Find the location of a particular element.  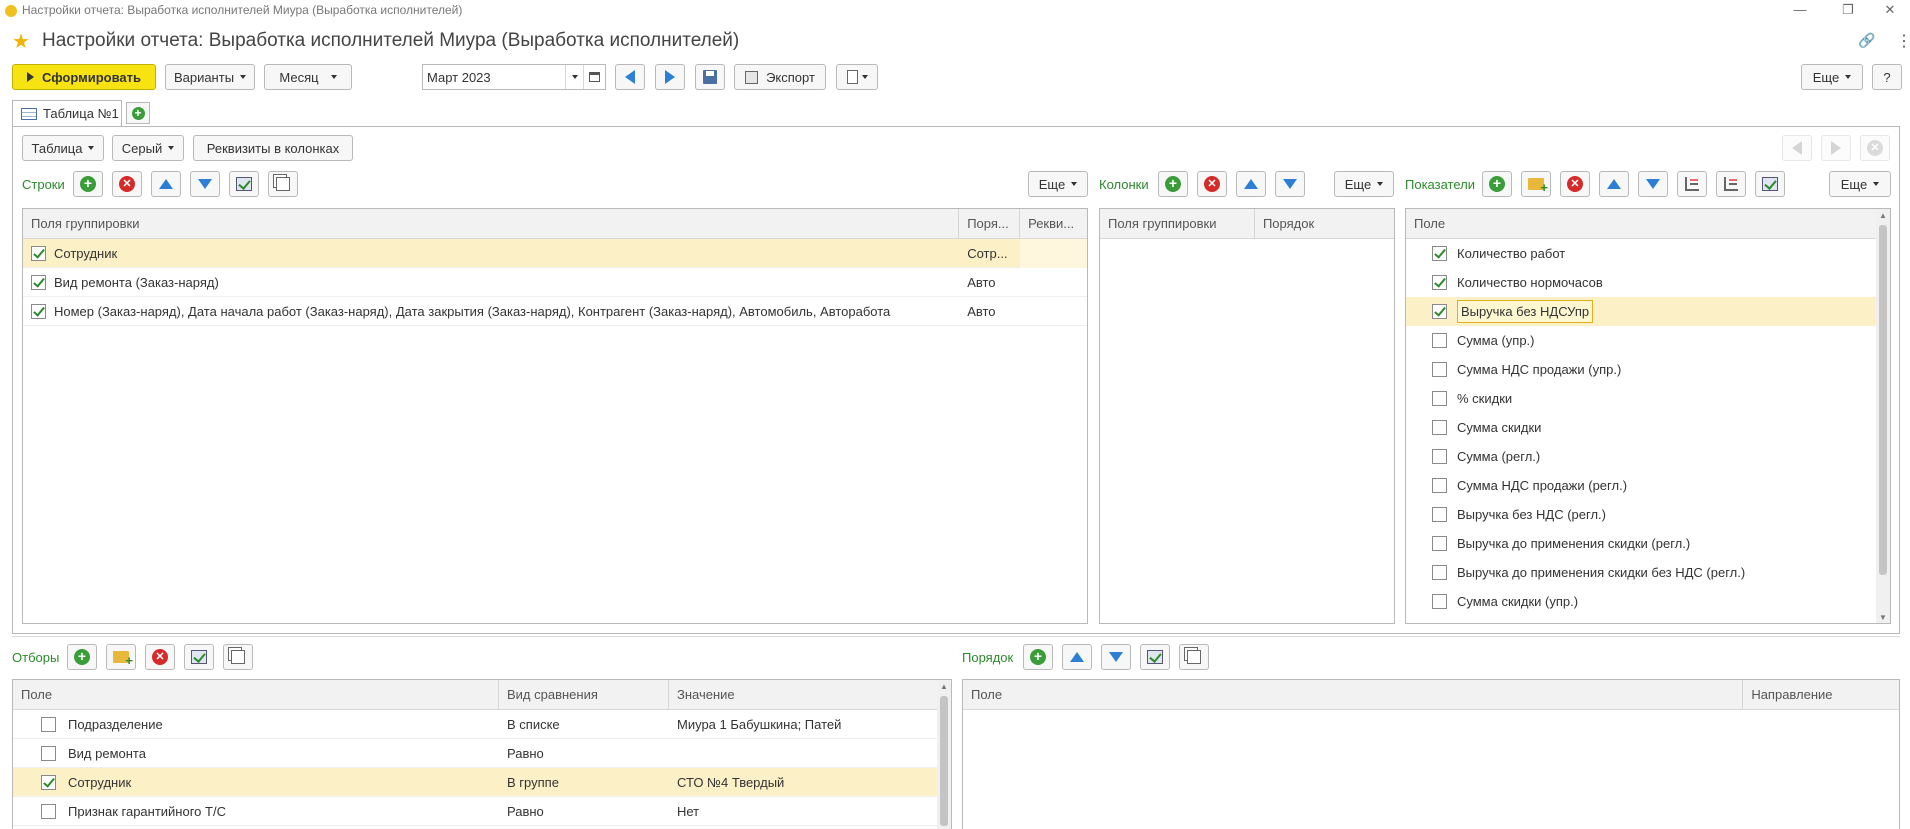

table-row: Выручка без НДС (регл.) is located at coordinates (1648, 514).